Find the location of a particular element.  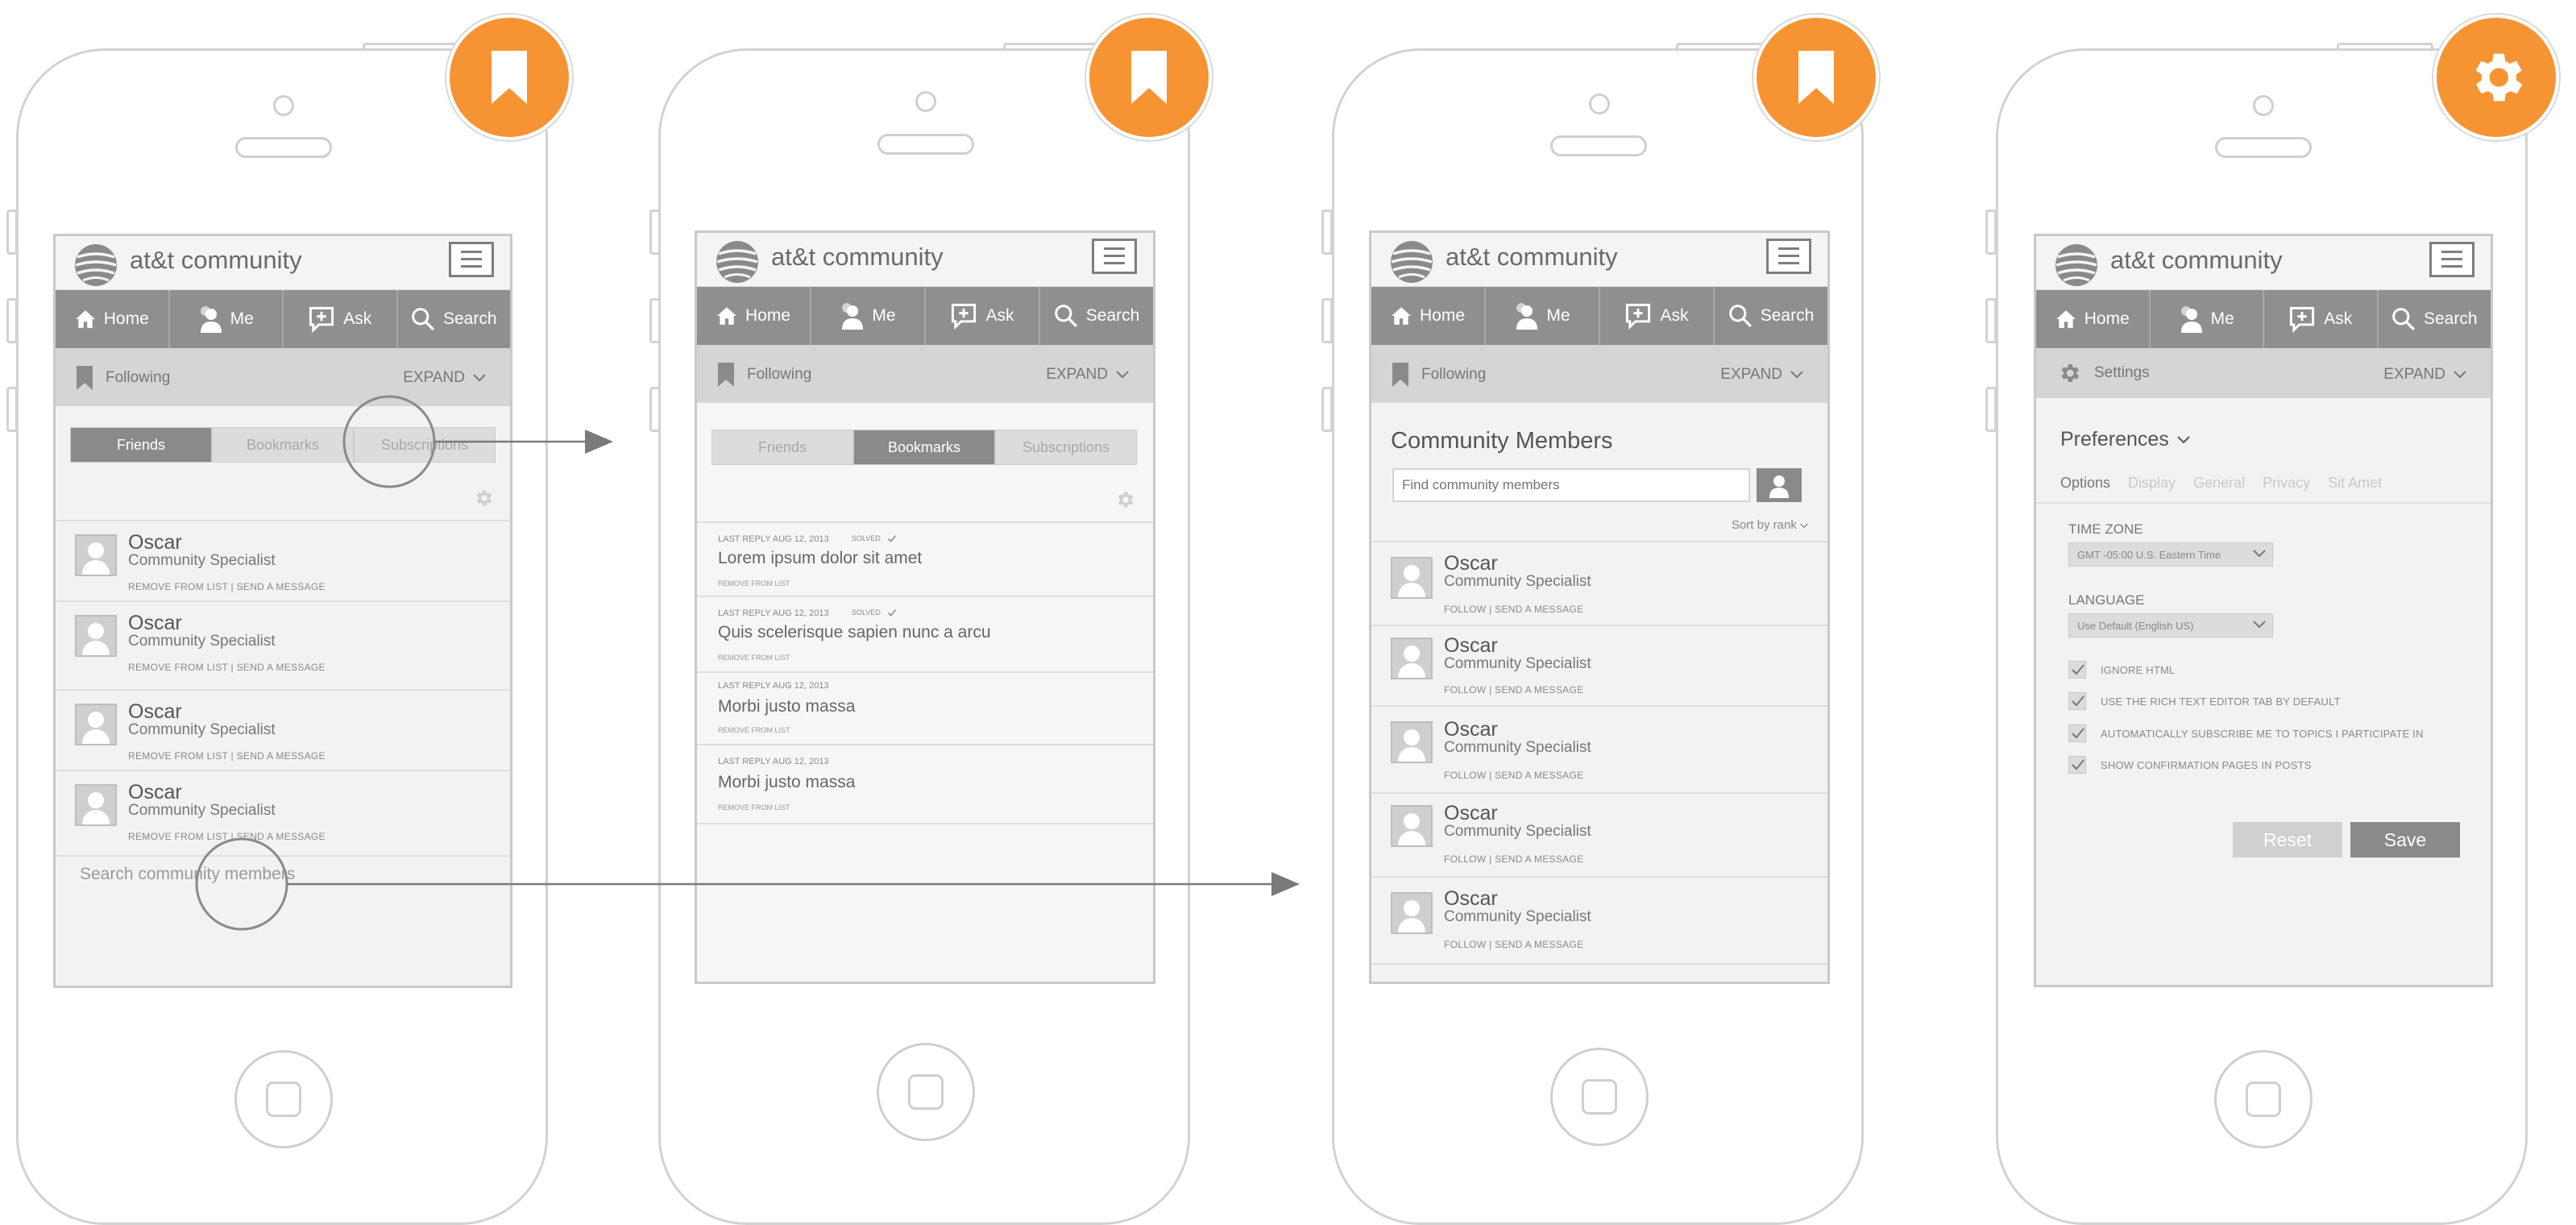

timezone-select: GMT -05:00 U.S. Eastern Time is located at coordinates (2170, 554).